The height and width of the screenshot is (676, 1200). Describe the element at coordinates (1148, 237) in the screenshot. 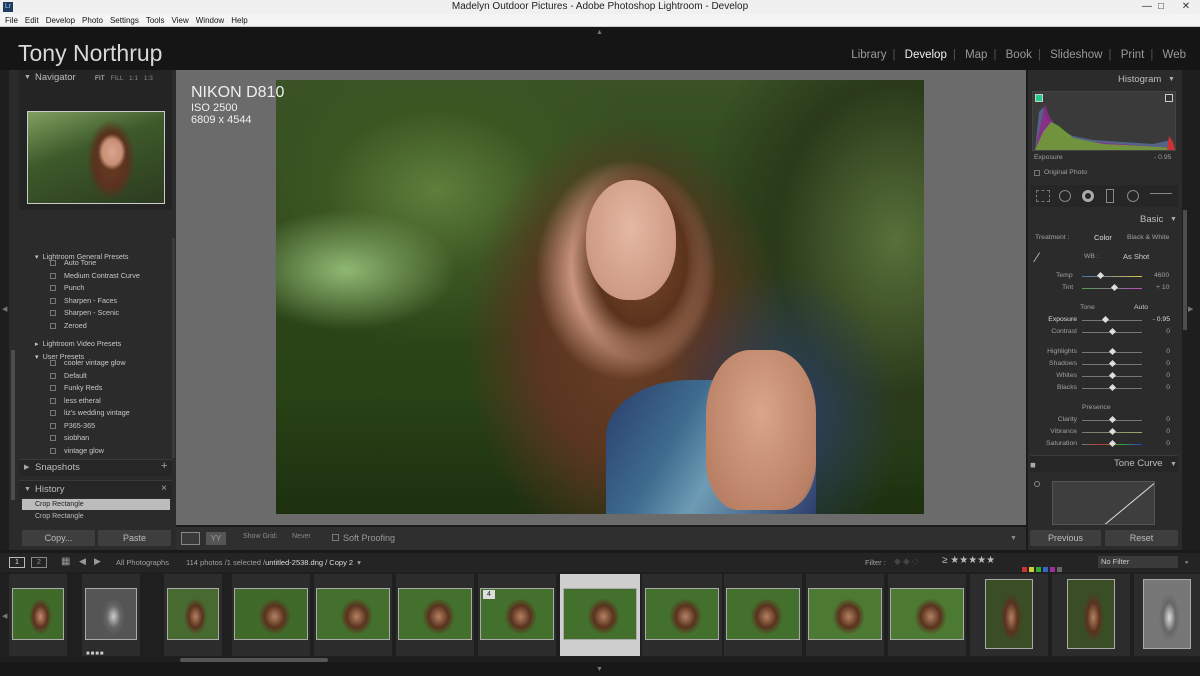

I see `treatment-bw: Black & White` at that location.